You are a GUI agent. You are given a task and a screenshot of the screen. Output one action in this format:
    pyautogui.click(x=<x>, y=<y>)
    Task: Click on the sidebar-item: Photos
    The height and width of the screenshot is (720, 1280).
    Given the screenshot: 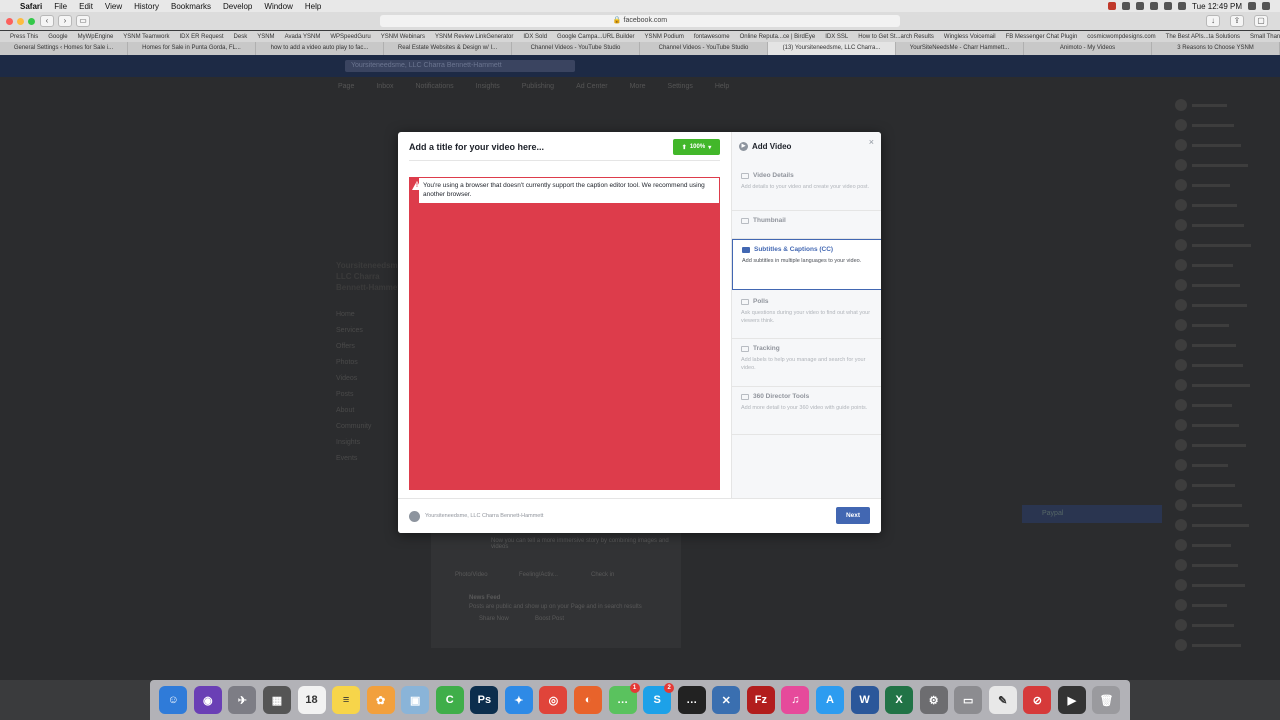 What is the action you would take?
    pyautogui.click(x=371, y=363)
    